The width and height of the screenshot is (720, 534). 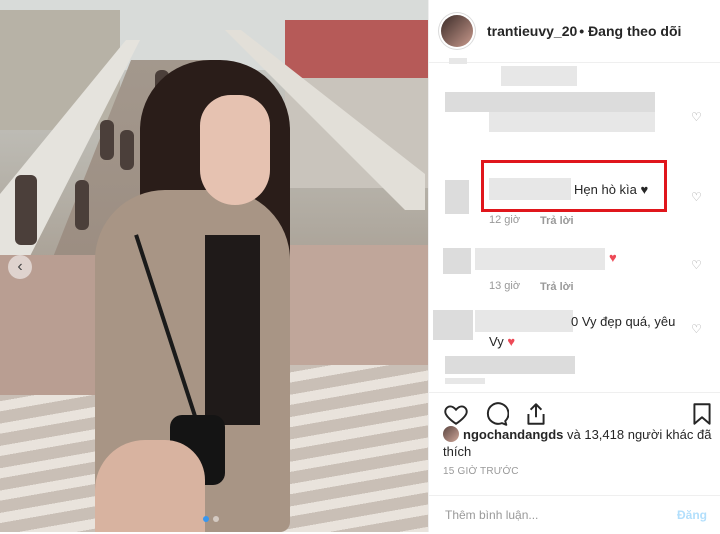 What do you see at coordinates (481, 471) in the screenshot?
I see `post-timestamp: 15 GIỜ TRƯỚC` at bounding box center [481, 471].